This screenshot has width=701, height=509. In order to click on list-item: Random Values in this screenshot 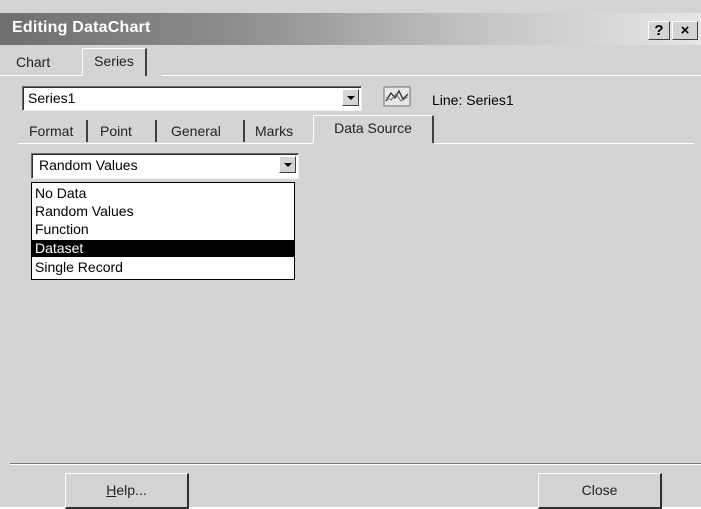, I will do `click(163, 211)`.